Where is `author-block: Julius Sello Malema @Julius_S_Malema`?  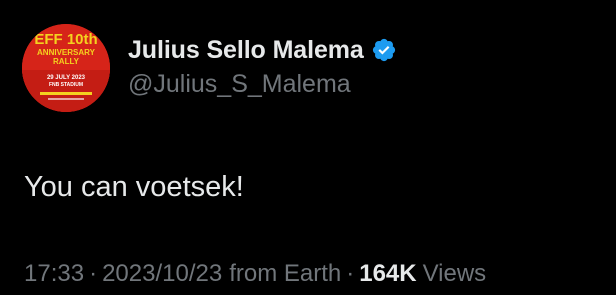
author-block: Julius Sello Malema @Julius_S_Malema is located at coordinates (262, 66).